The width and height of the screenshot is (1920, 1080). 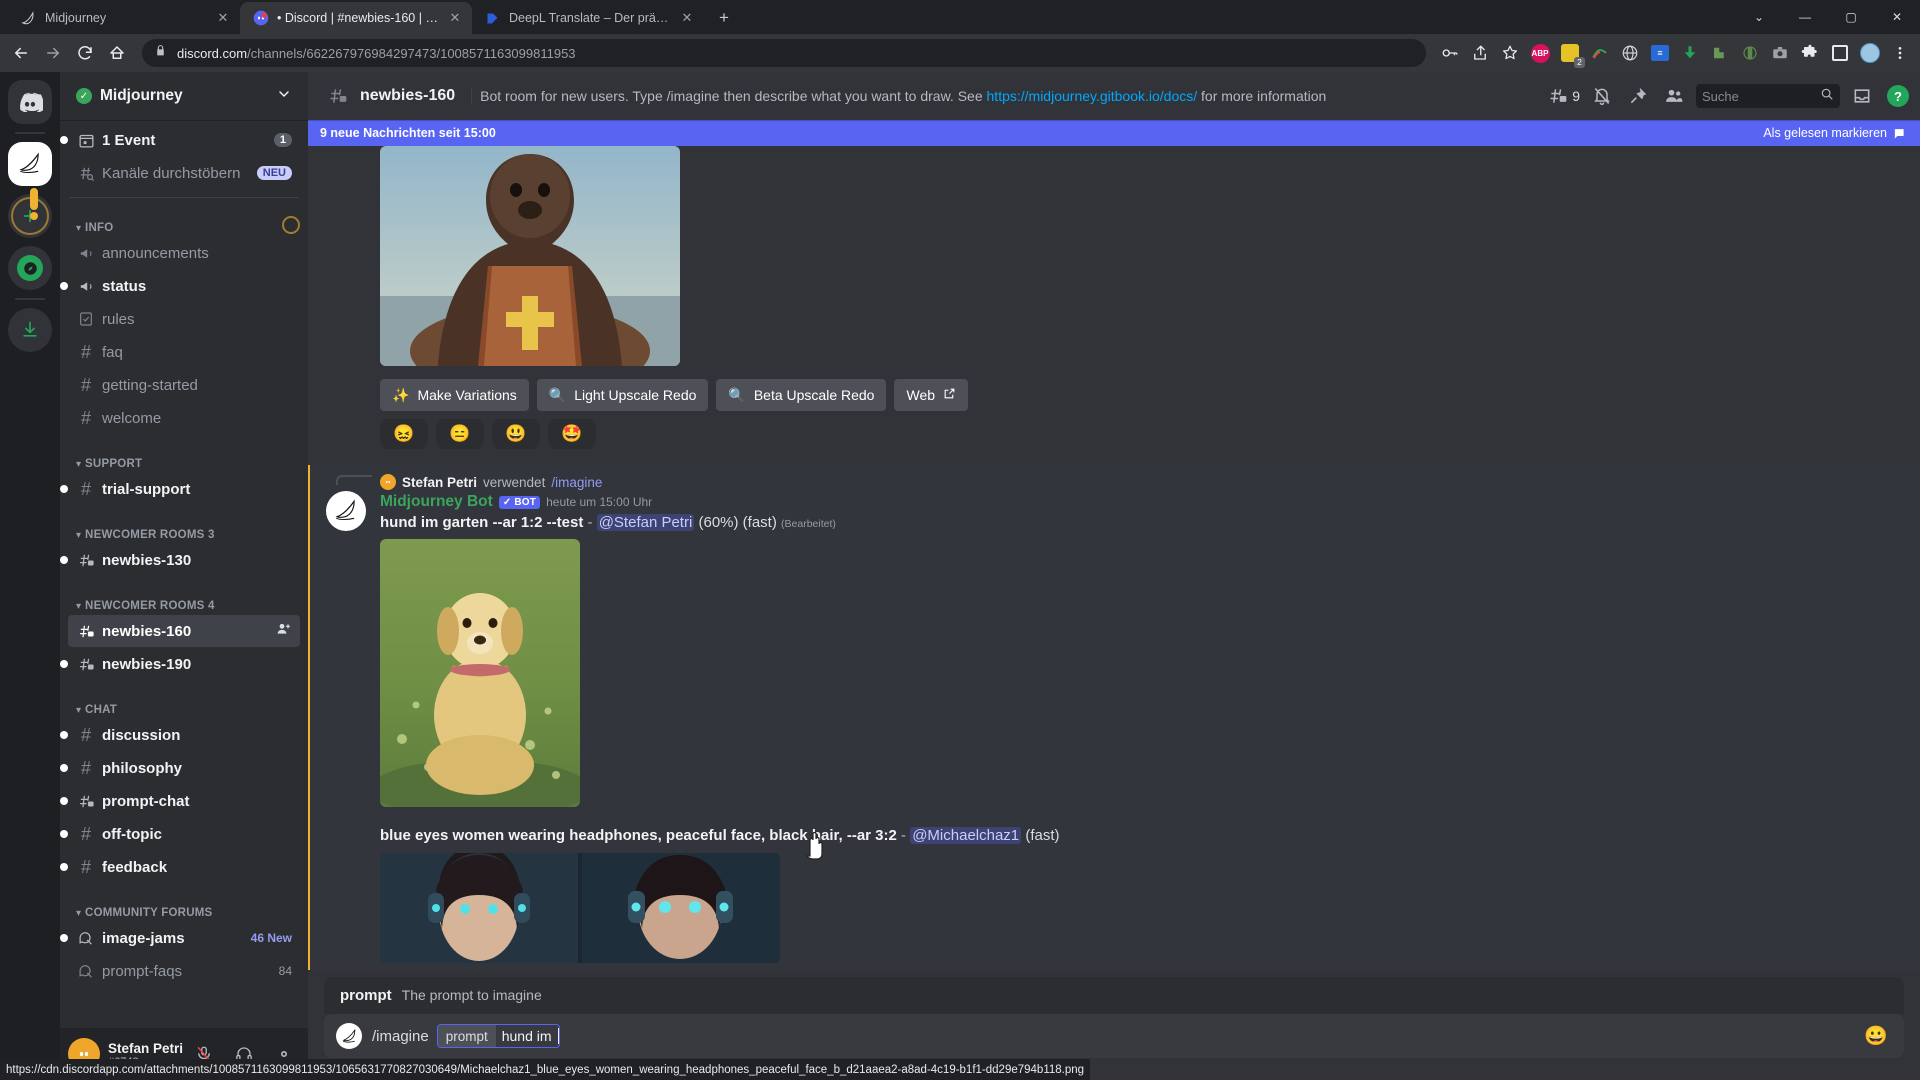 What do you see at coordinates (1805, 17) in the screenshot?
I see `minimize-icon: —` at bounding box center [1805, 17].